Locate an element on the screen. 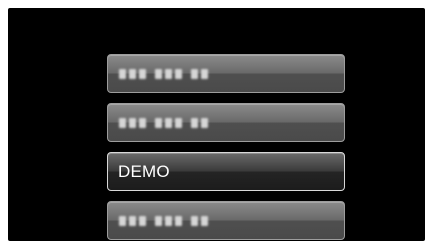 Image resolution: width=433 pixels, height=249 pixels. menu-item-demo: DEMO is located at coordinates (226, 171).